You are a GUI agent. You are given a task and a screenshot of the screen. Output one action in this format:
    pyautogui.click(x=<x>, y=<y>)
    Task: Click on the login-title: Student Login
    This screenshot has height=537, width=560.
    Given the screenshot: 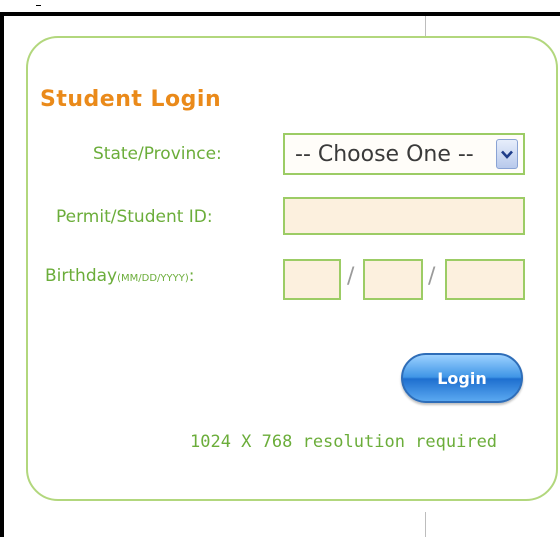 What is the action you would take?
    pyautogui.click(x=131, y=99)
    